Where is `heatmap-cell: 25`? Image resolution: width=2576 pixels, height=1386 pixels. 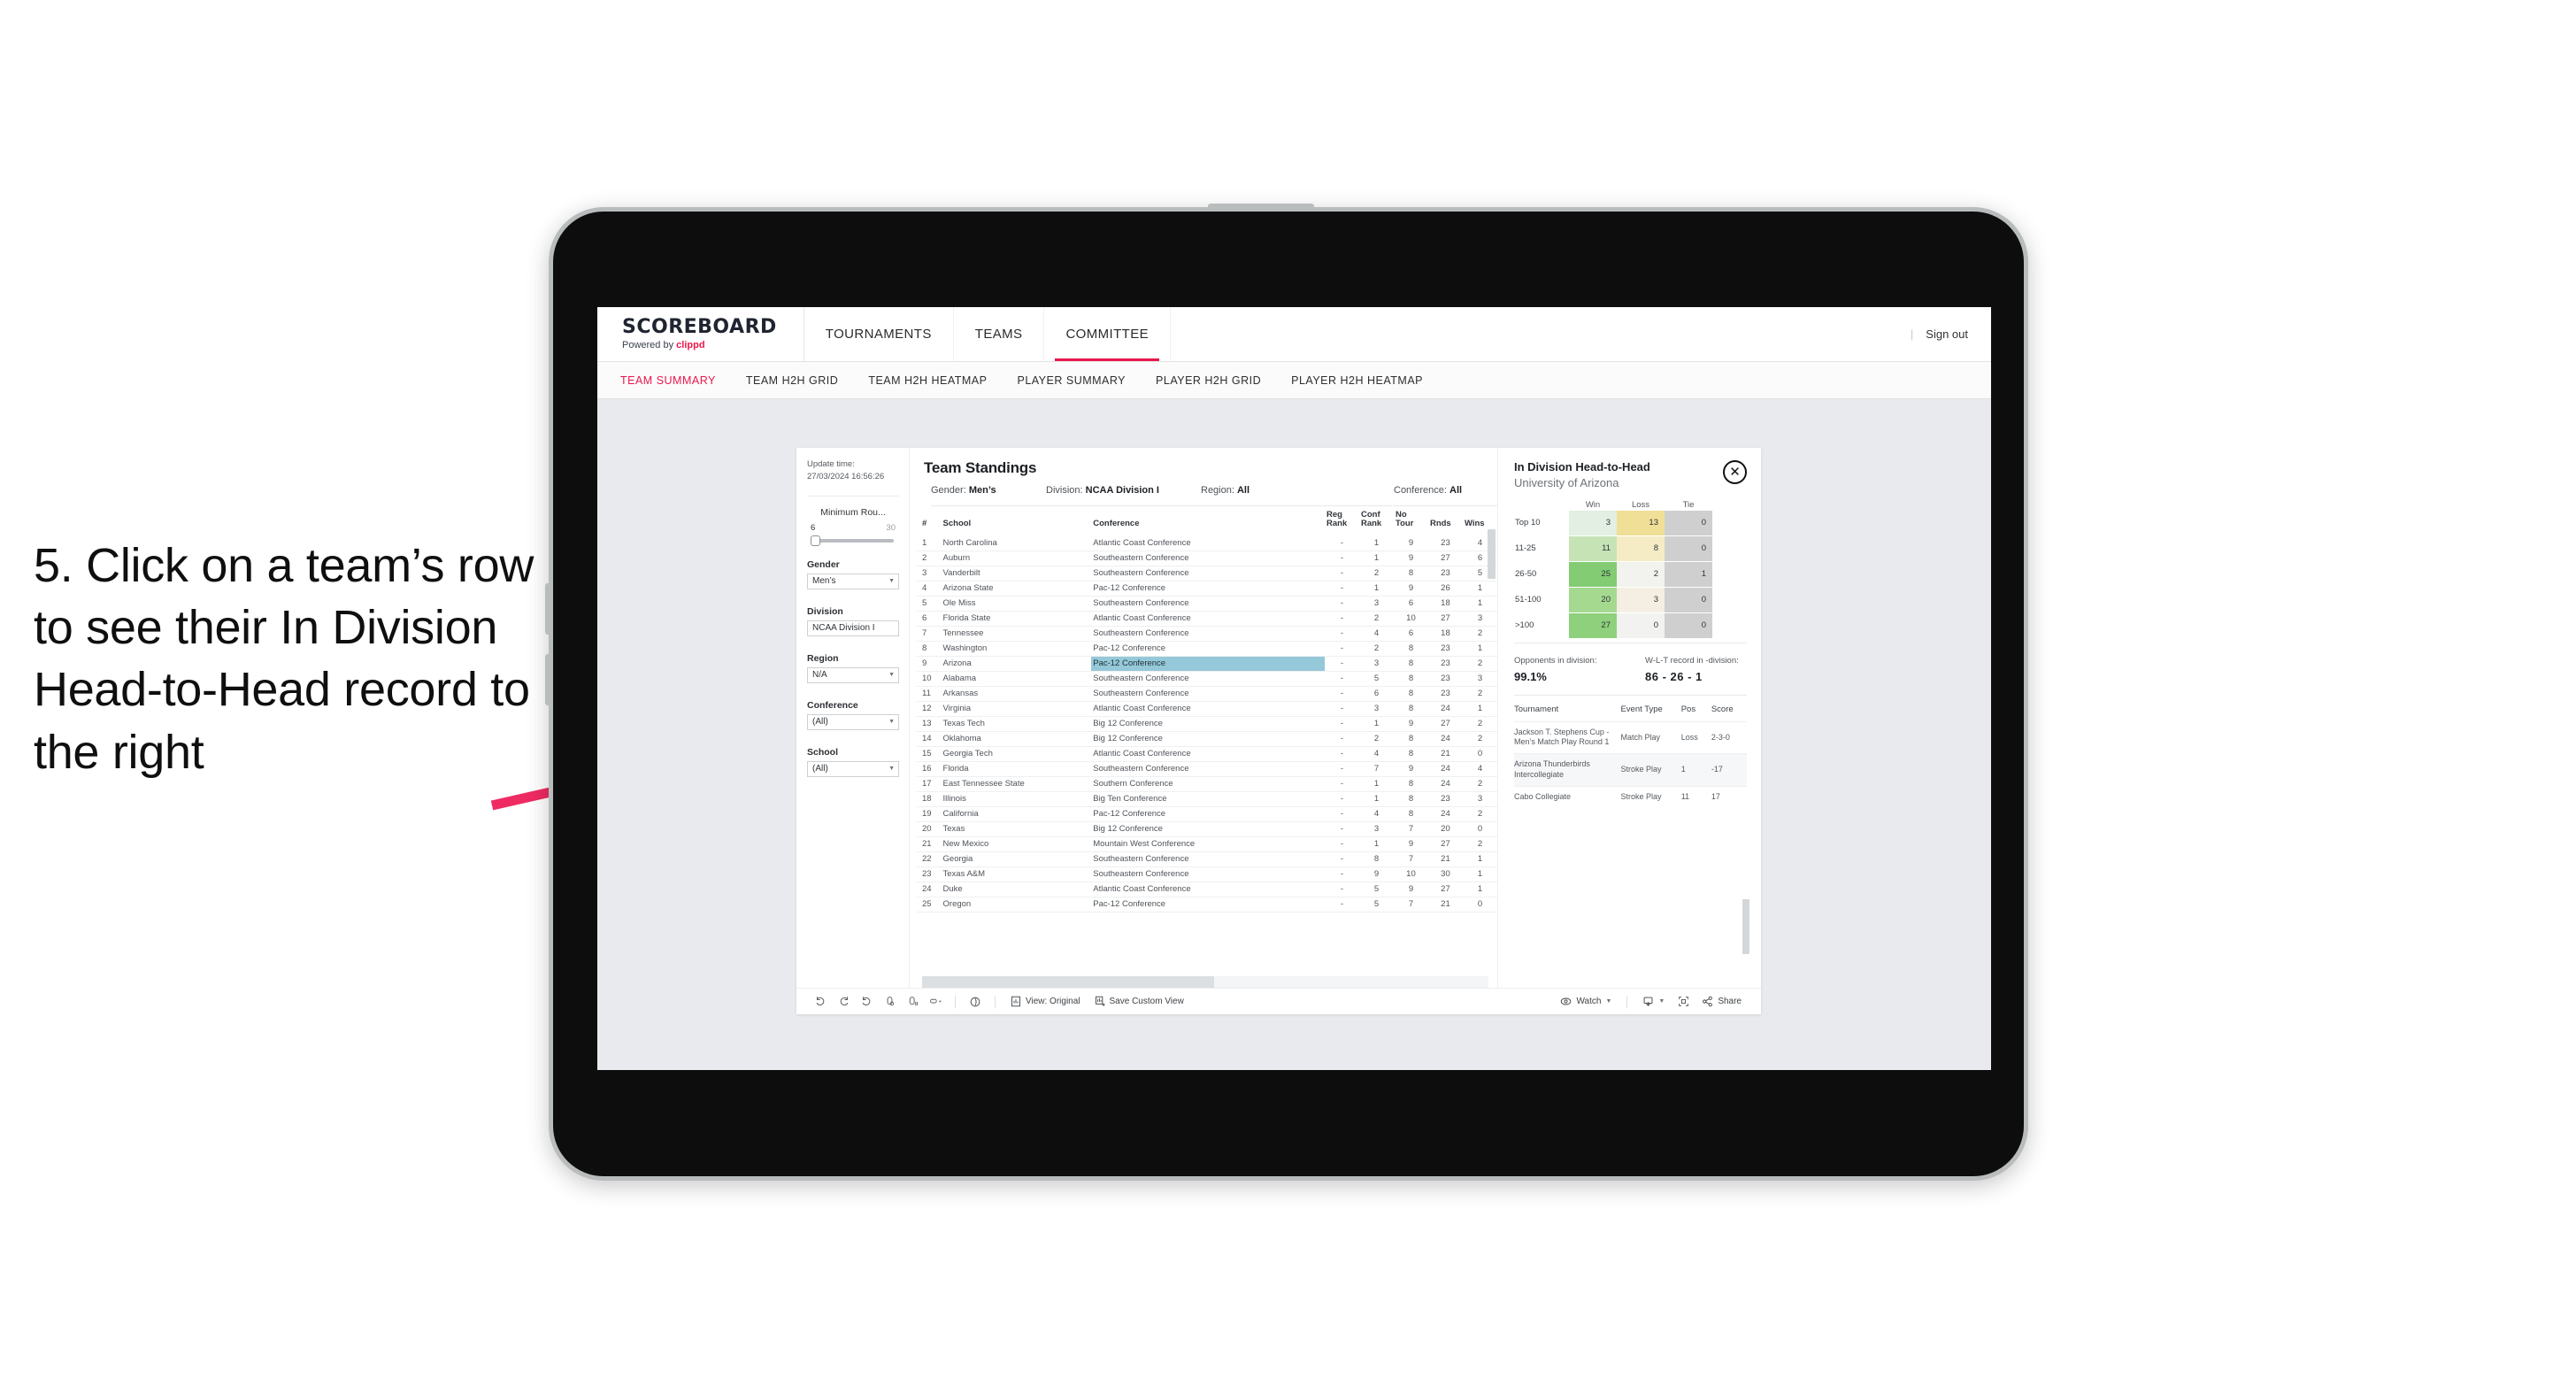
heatmap-cell: 25 is located at coordinates (1593, 574).